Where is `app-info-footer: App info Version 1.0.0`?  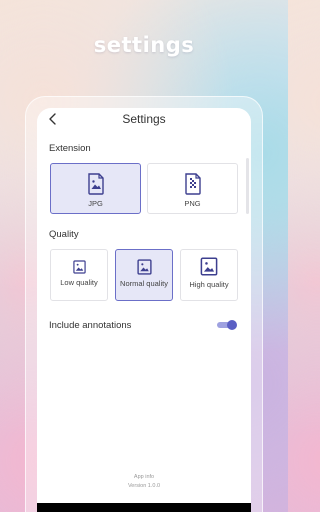
app-info-footer: App info Version 1.0.0 is located at coordinates (144, 482).